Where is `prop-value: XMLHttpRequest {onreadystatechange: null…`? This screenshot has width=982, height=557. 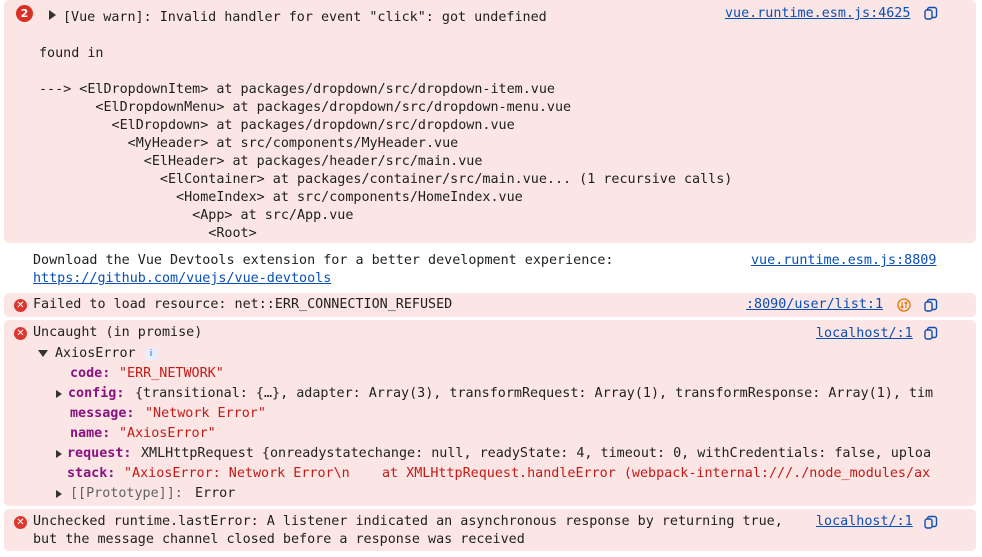
prop-value: XMLHttpRequest {onreadystatechange: null… is located at coordinates (536, 453).